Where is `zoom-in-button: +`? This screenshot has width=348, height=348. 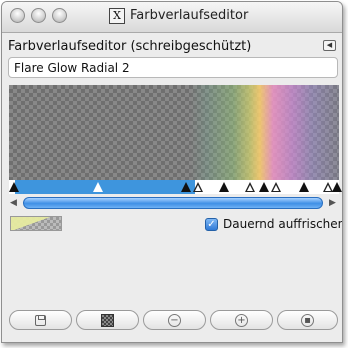
zoom-in-button: + is located at coordinates (241, 320).